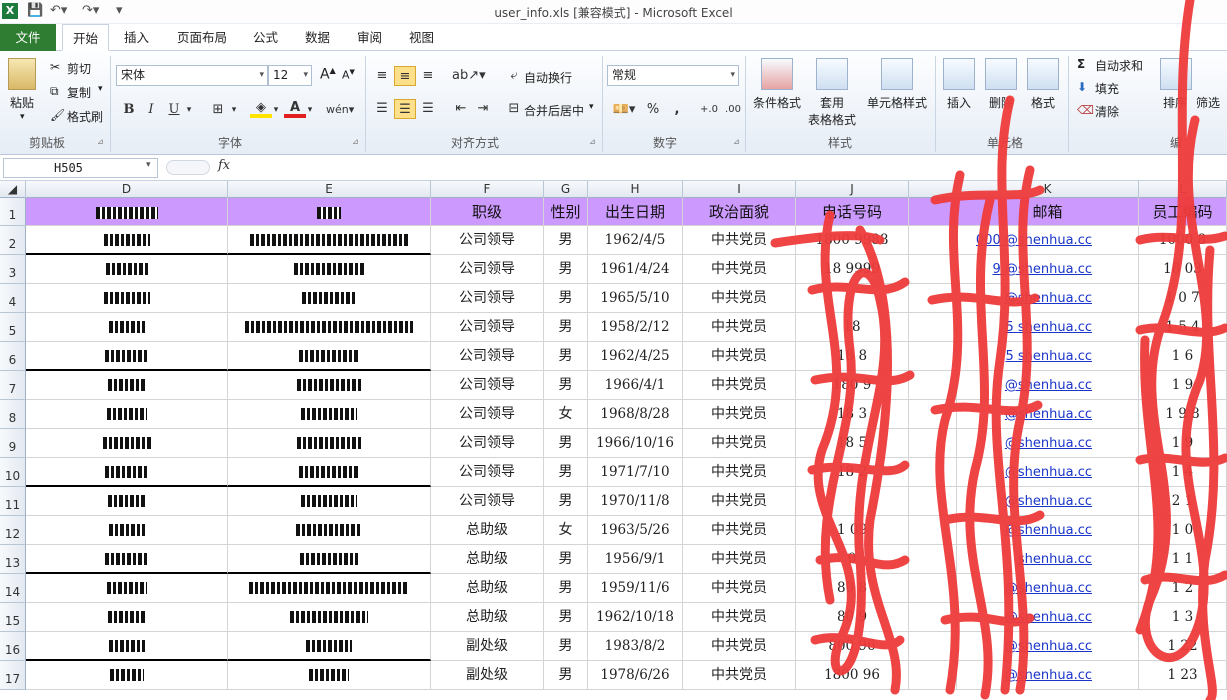 Image resolution: width=1227 pixels, height=700 pixels. Describe the element at coordinates (1081, 64) in the screenshot. I see `autosum-icon: Σ` at that location.